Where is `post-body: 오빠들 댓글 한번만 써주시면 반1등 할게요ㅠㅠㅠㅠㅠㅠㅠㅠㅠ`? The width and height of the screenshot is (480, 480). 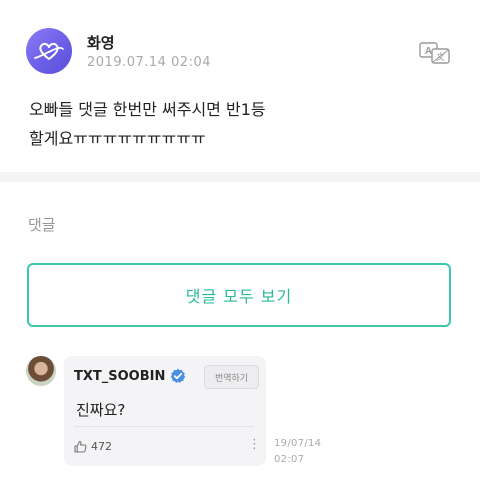 post-body: 오빠들 댓글 한번만 써주시면 반1등 할게요ㅠㅠㅠㅠㅠㅠㅠㅠㅠ is located at coordinates (239, 124).